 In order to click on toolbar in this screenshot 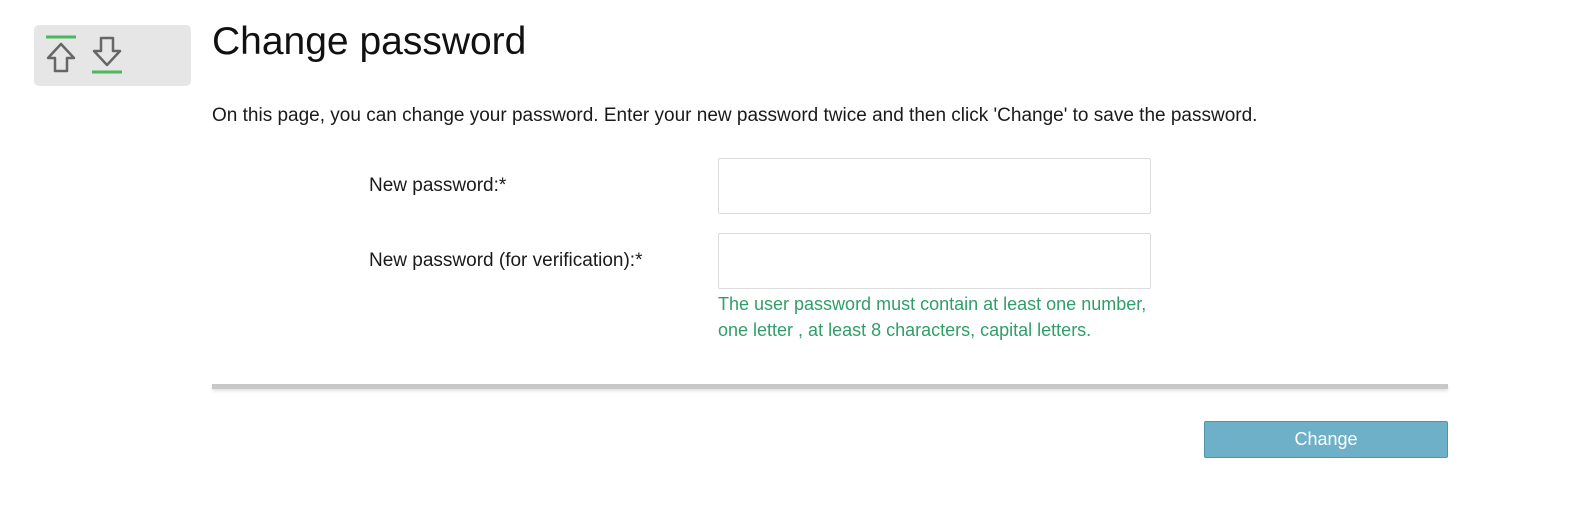, I will do `click(112, 55)`.